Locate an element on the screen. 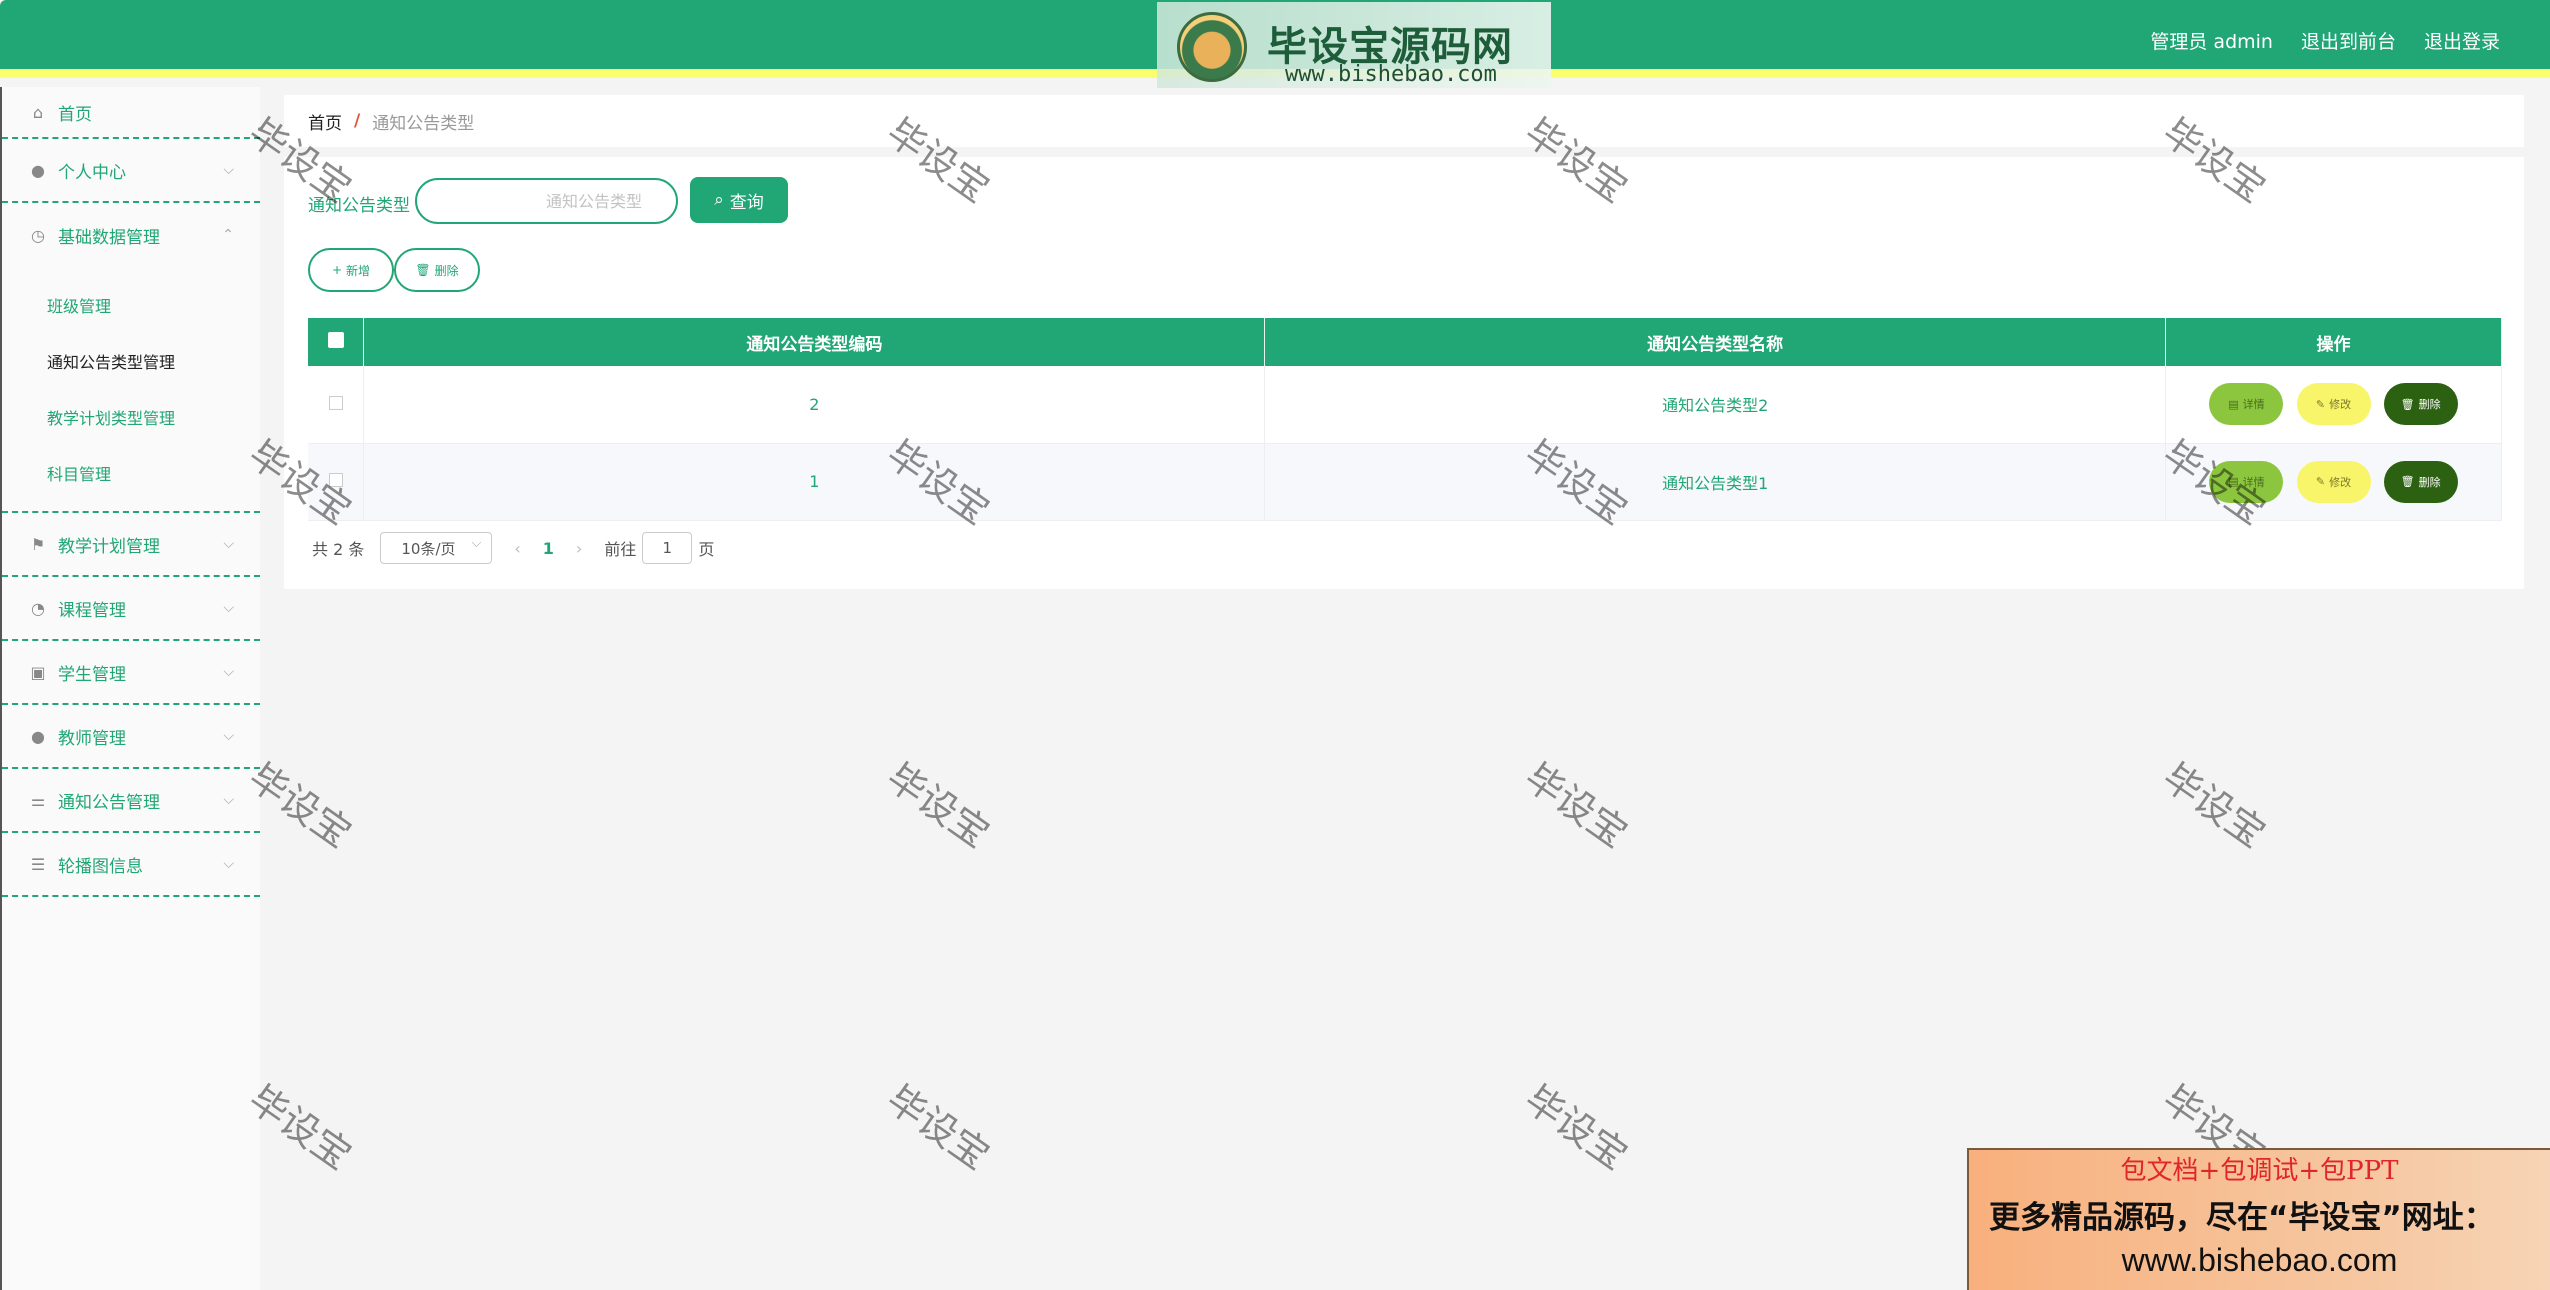 This screenshot has width=2550, height=1290. add-button-label: 新增 is located at coordinates (358, 270).